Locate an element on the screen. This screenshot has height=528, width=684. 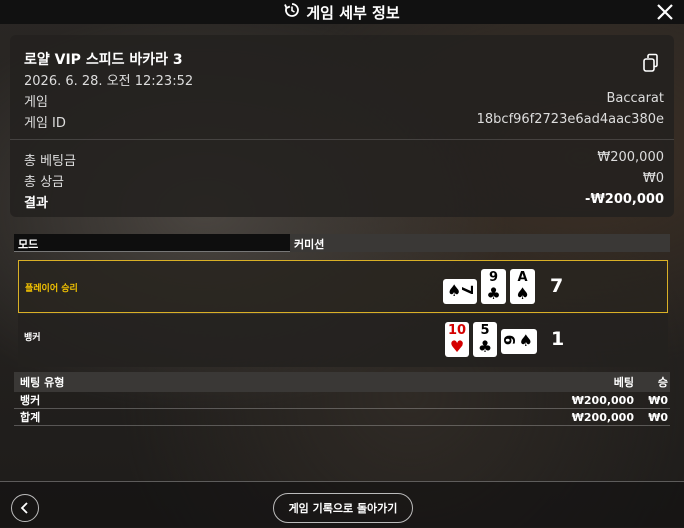
card-rank: A is located at coordinates (522, 277).